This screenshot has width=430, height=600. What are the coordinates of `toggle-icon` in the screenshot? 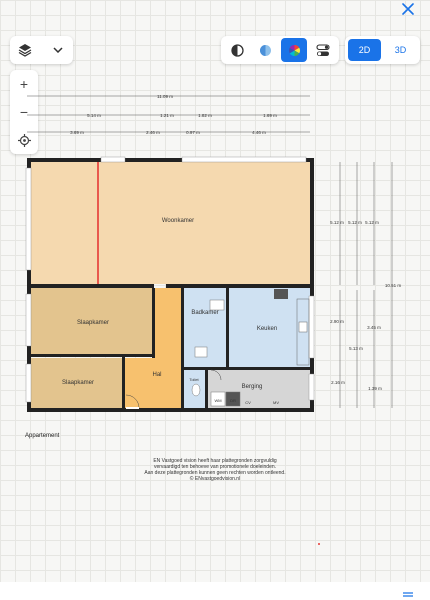 It's located at (323, 49).